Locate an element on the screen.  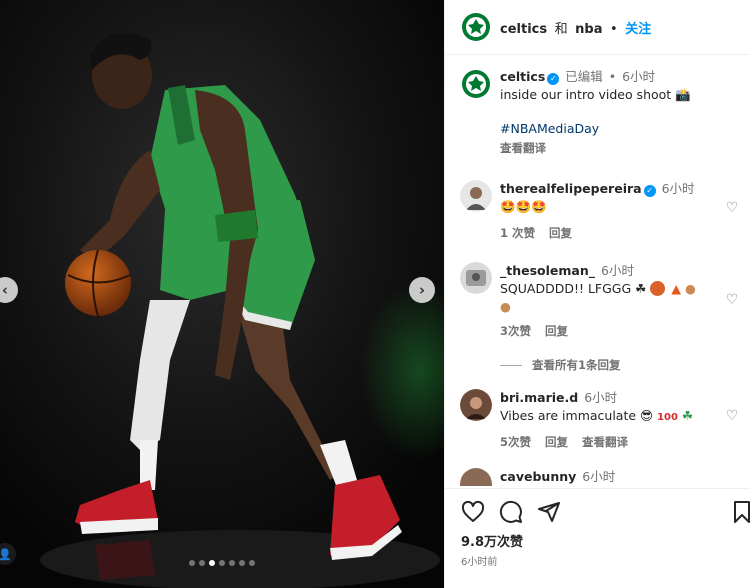
comment-username: bri.marie.d is located at coordinates (539, 397).